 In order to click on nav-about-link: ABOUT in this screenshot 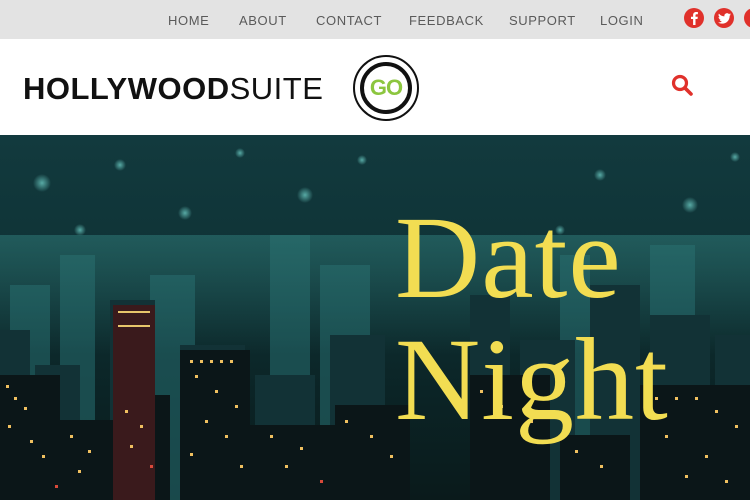, I will do `click(263, 20)`.